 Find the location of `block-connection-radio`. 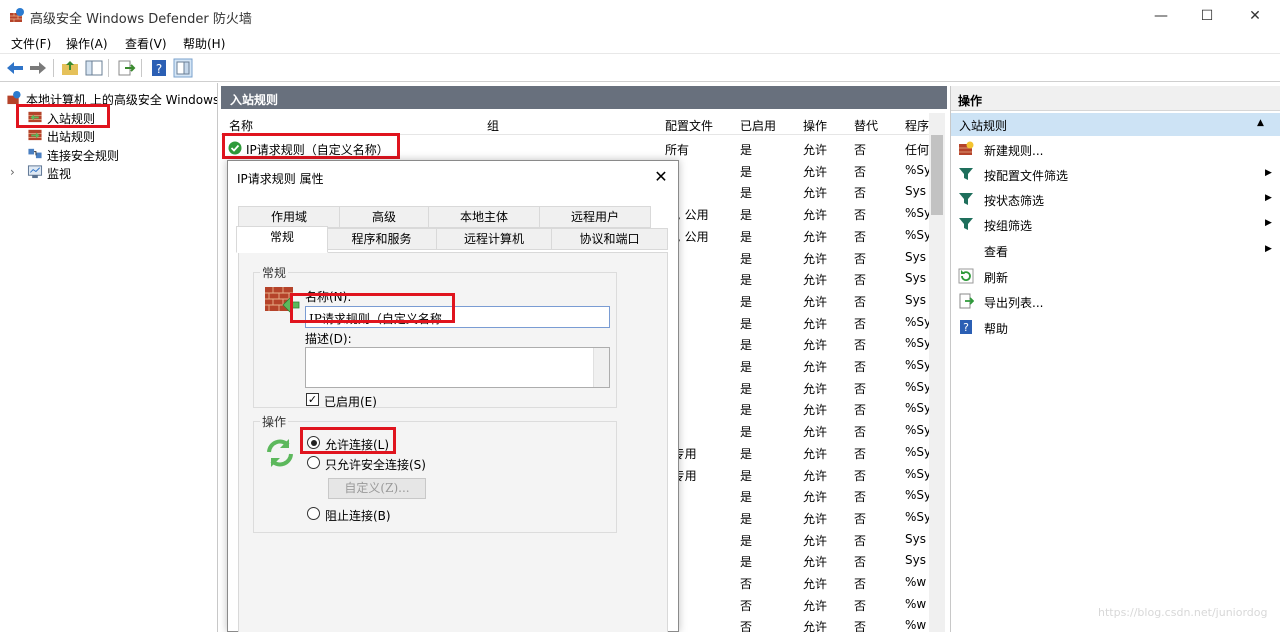

block-connection-radio is located at coordinates (313, 513).